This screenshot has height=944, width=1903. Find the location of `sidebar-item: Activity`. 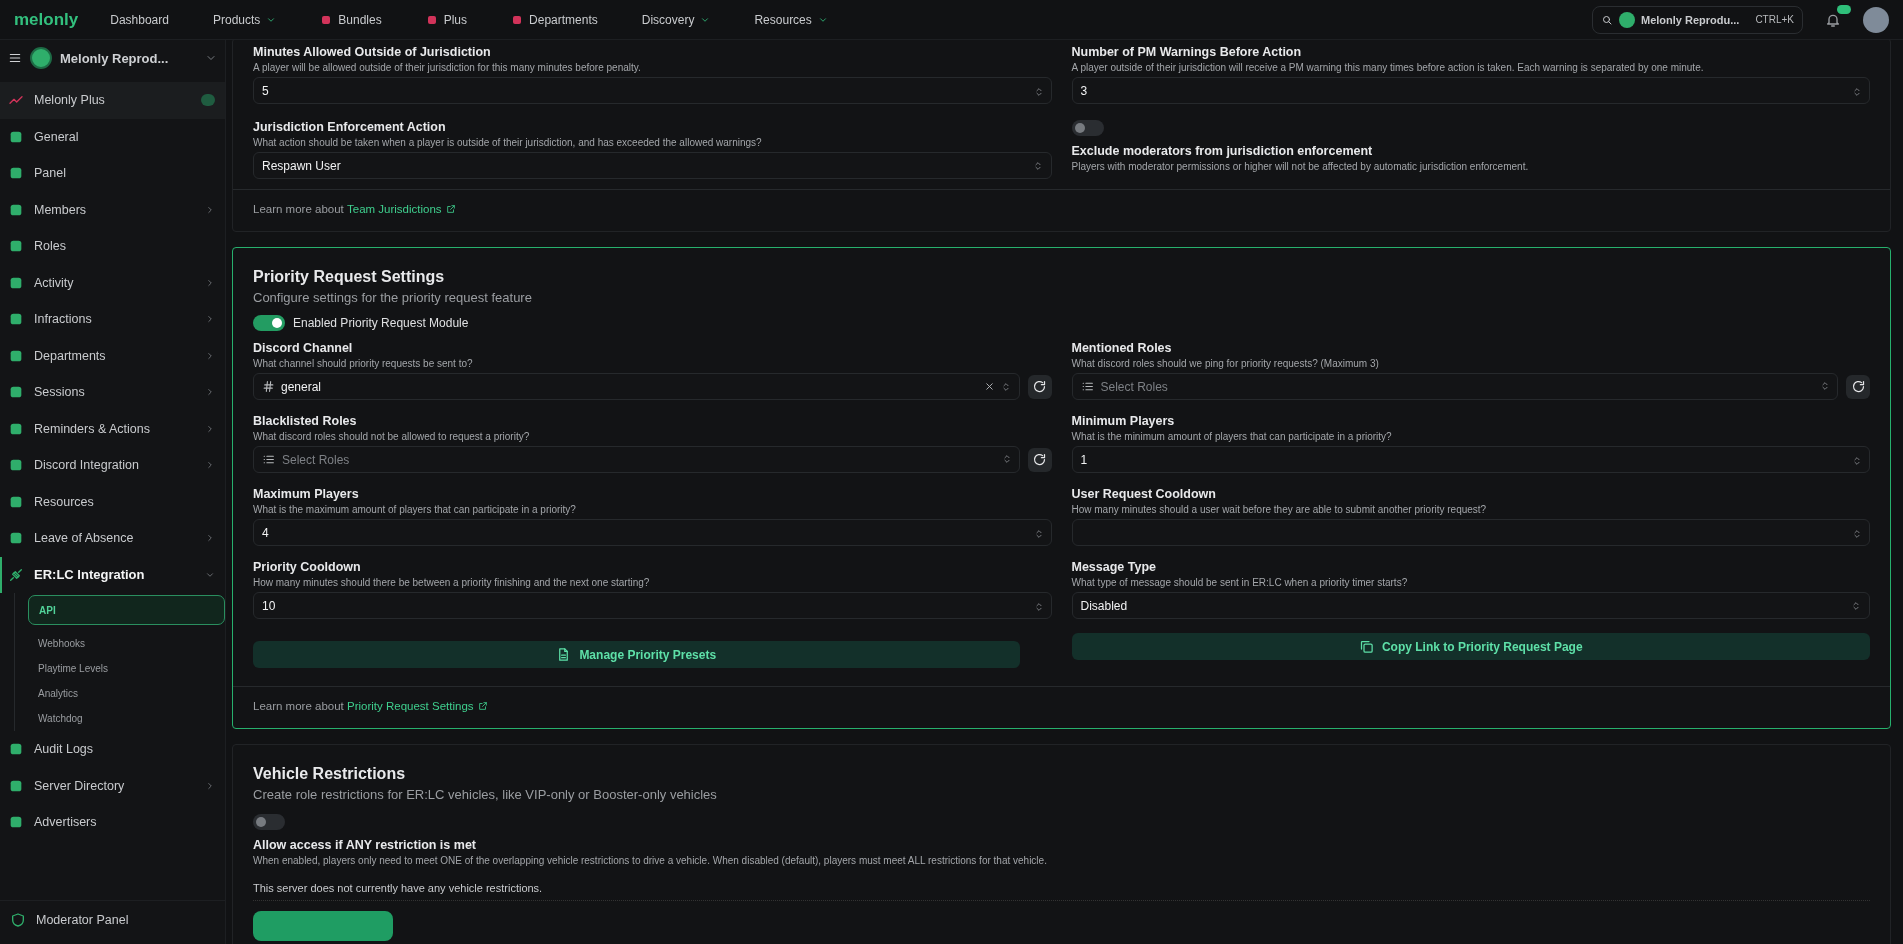

sidebar-item: Activity is located at coordinates (112, 282).